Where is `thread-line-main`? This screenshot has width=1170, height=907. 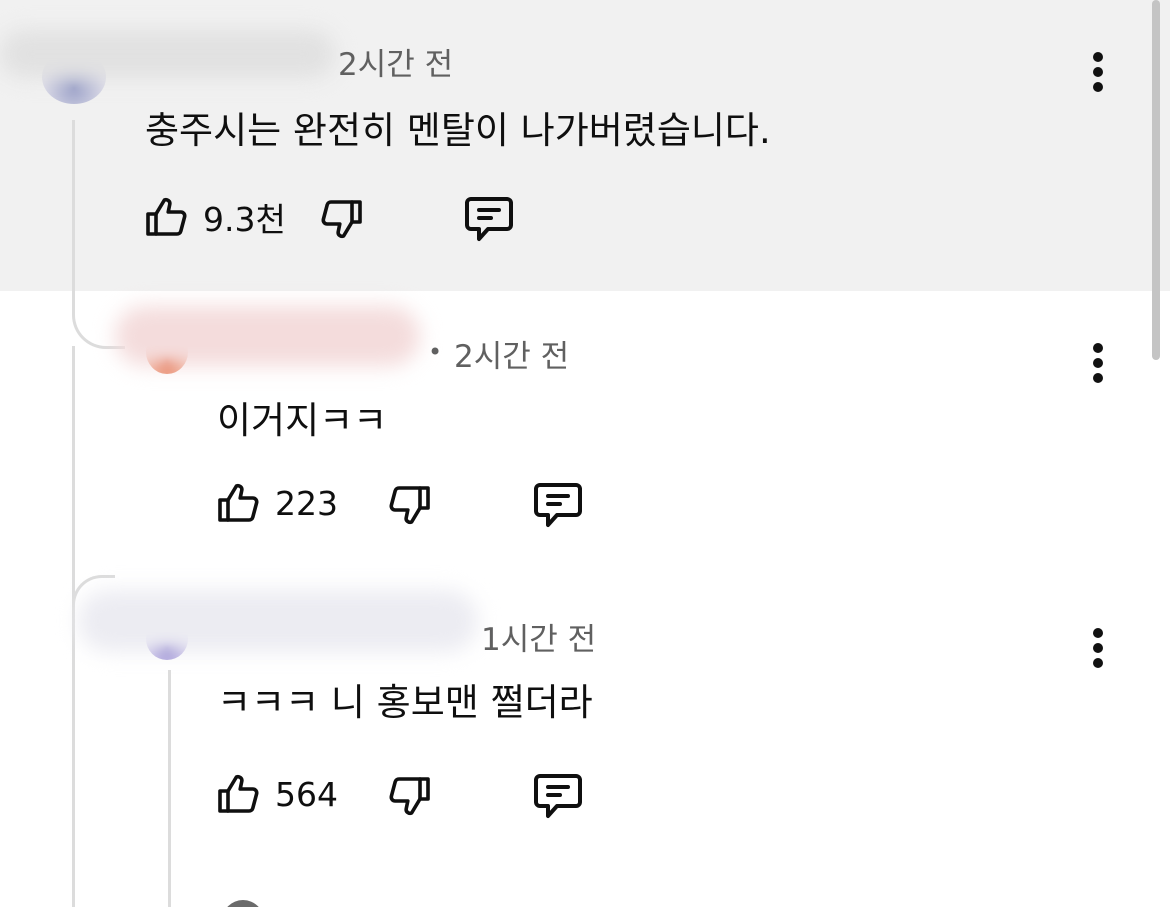 thread-line-main is located at coordinates (73, 200).